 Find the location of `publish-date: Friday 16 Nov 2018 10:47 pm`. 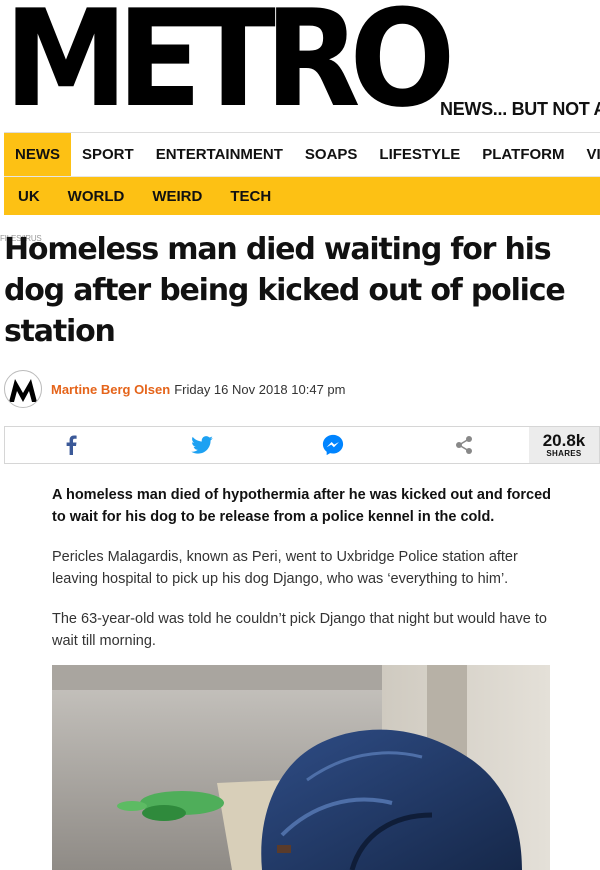

publish-date: Friday 16 Nov 2018 10:47 pm is located at coordinates (260, 389).